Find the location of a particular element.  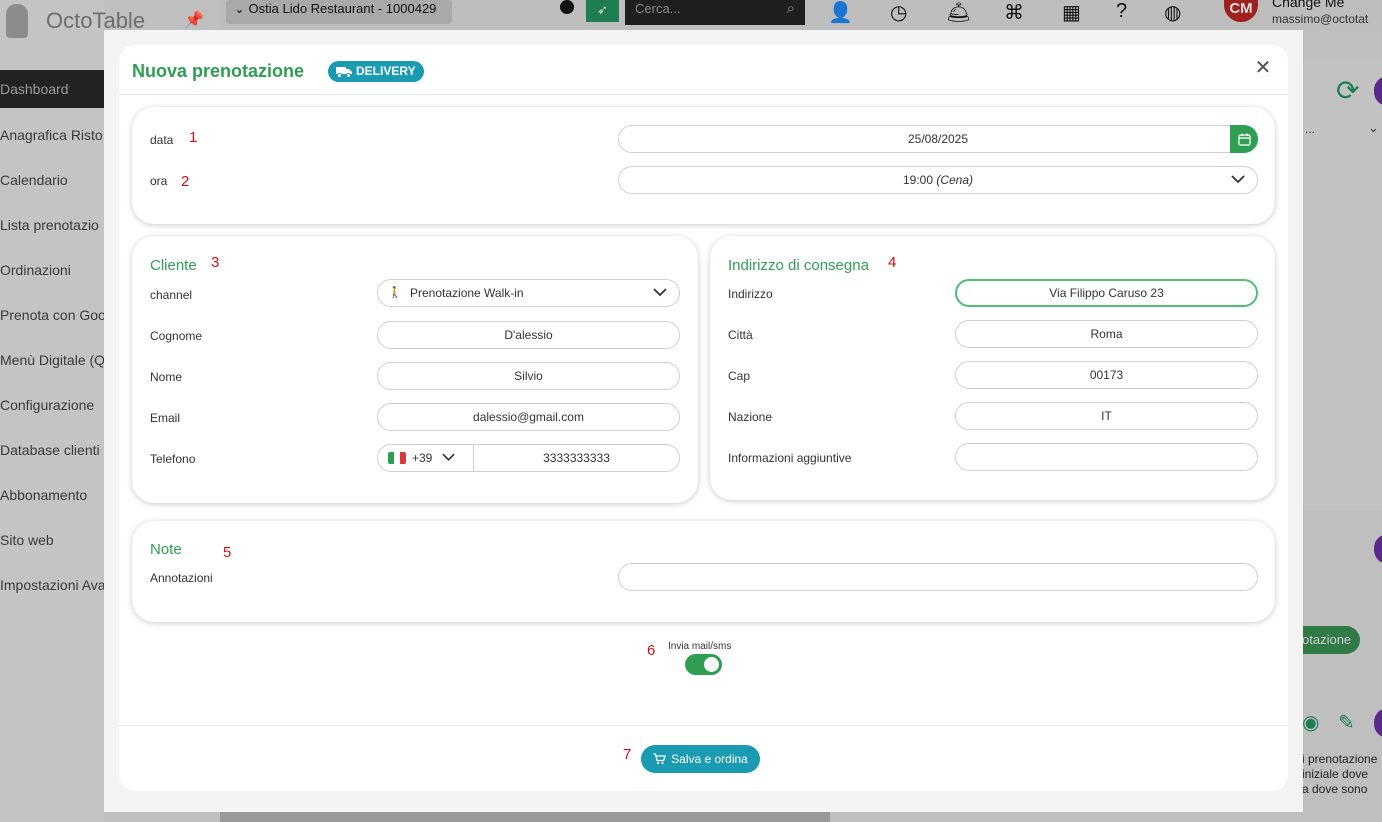

cap-label: Cap is located at coordinates (739, 376).